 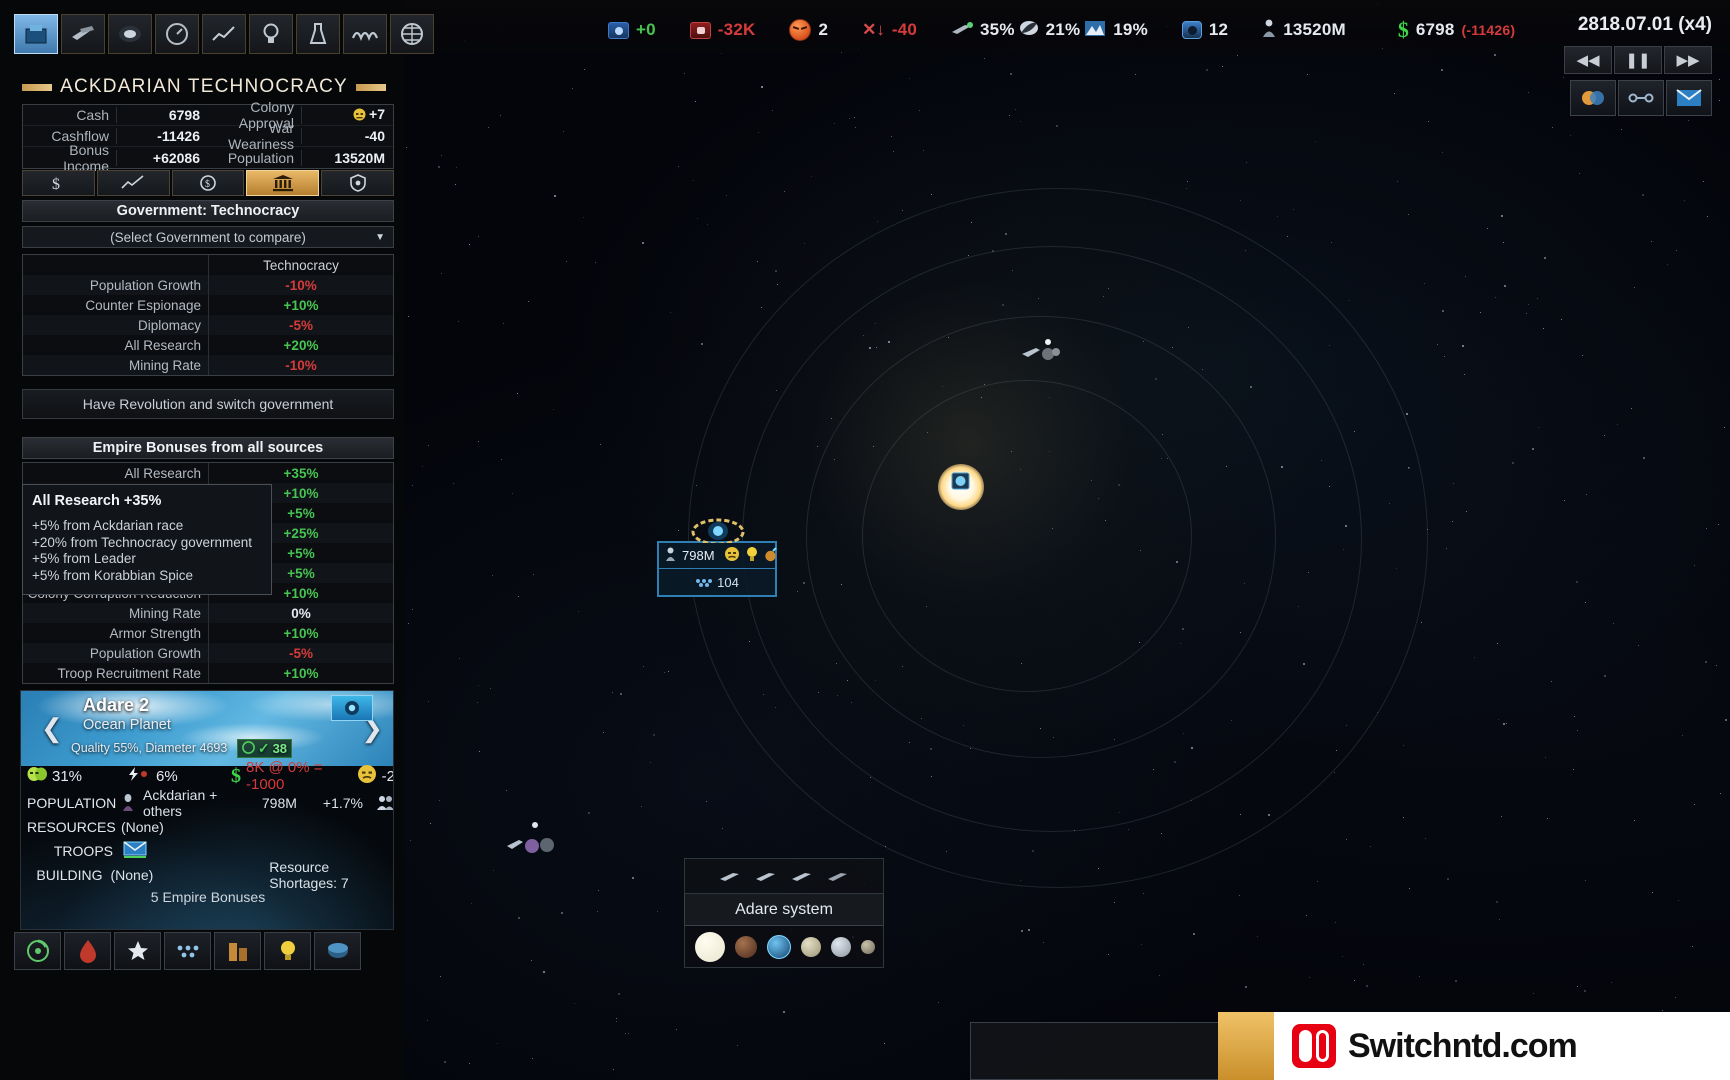 I want to click on colonies-button, so click(x=37, y=951).